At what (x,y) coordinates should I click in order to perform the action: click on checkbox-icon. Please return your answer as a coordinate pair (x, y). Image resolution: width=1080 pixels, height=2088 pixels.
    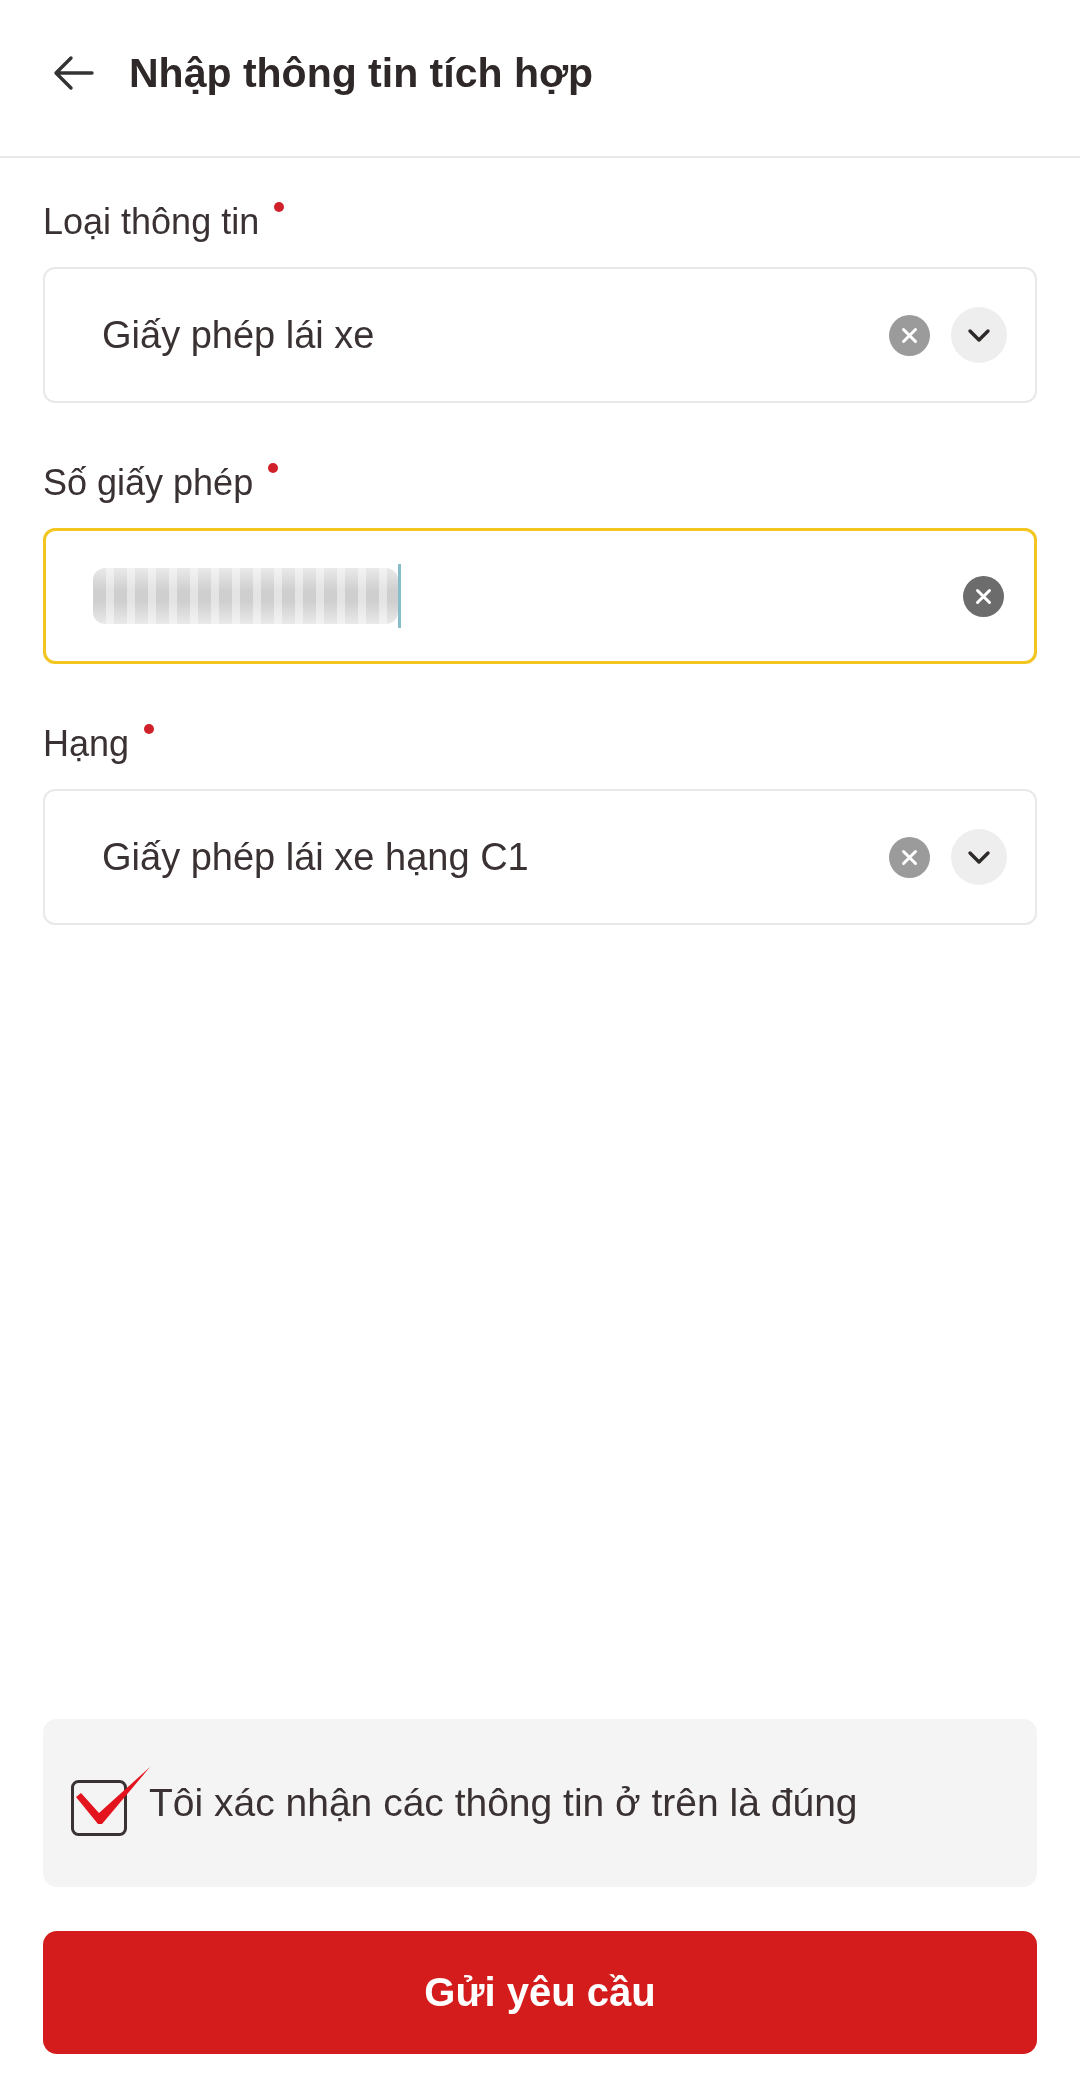
    Looking at the image, I should click on (111, 1801).